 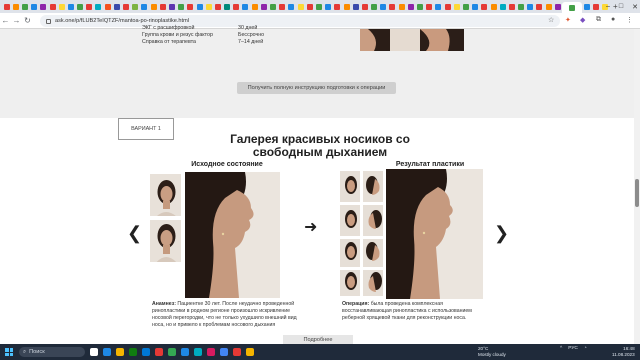 I want to click on back-icon: ←, so click(x=5, y=20).